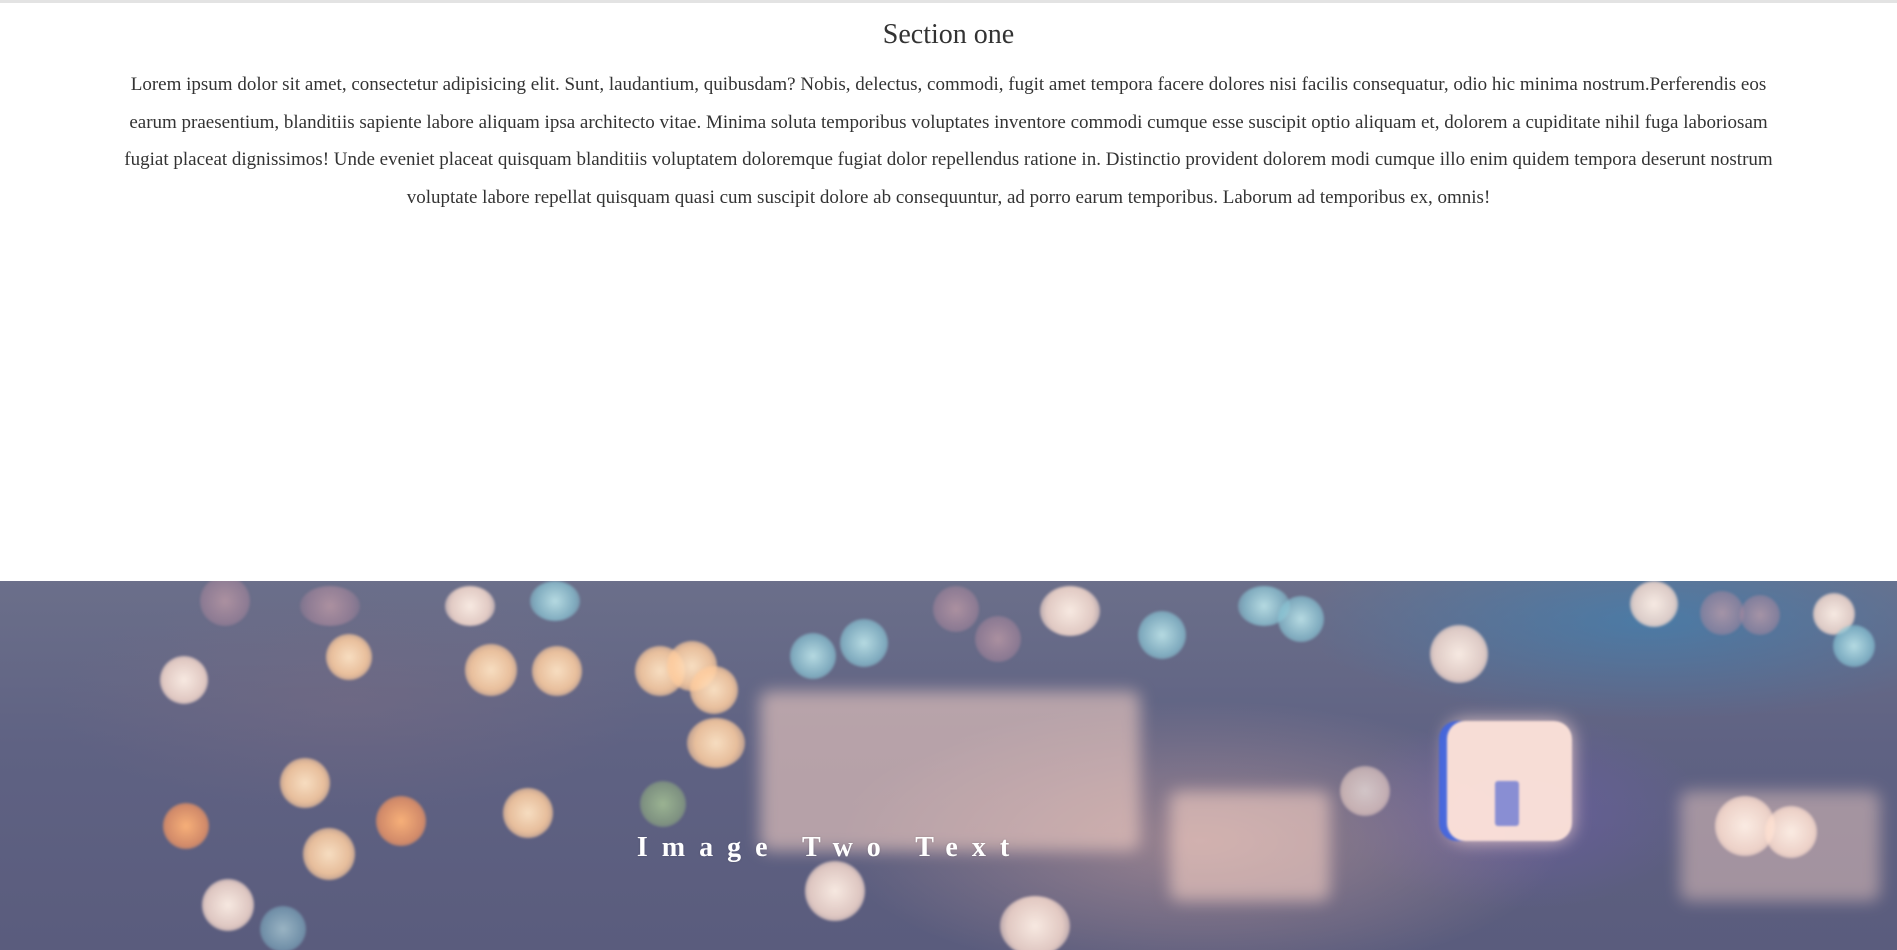 This screenshot has height=950, width=1897. Describe the element at coordinates (1509, 781) in the screenshot. I see `neon-sign-blur` at that location.